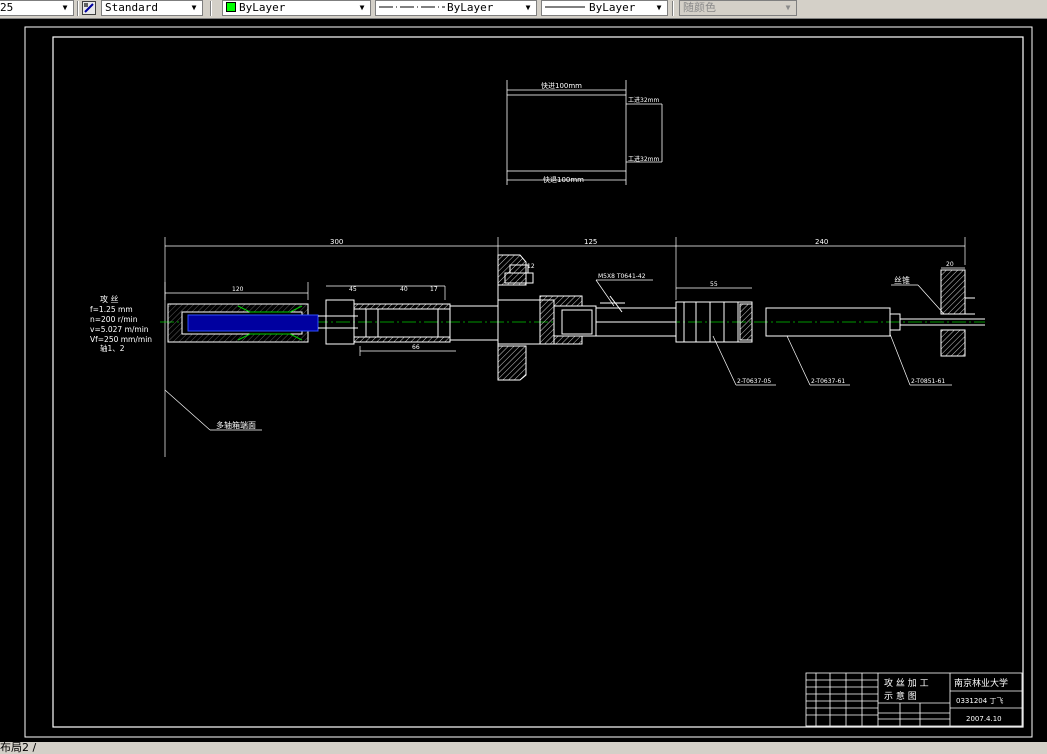 This screenshot has width=1047, height=754. Describe the element at coordinates (515, 317) in the screenshot. I see `fixture-plate` at that location.